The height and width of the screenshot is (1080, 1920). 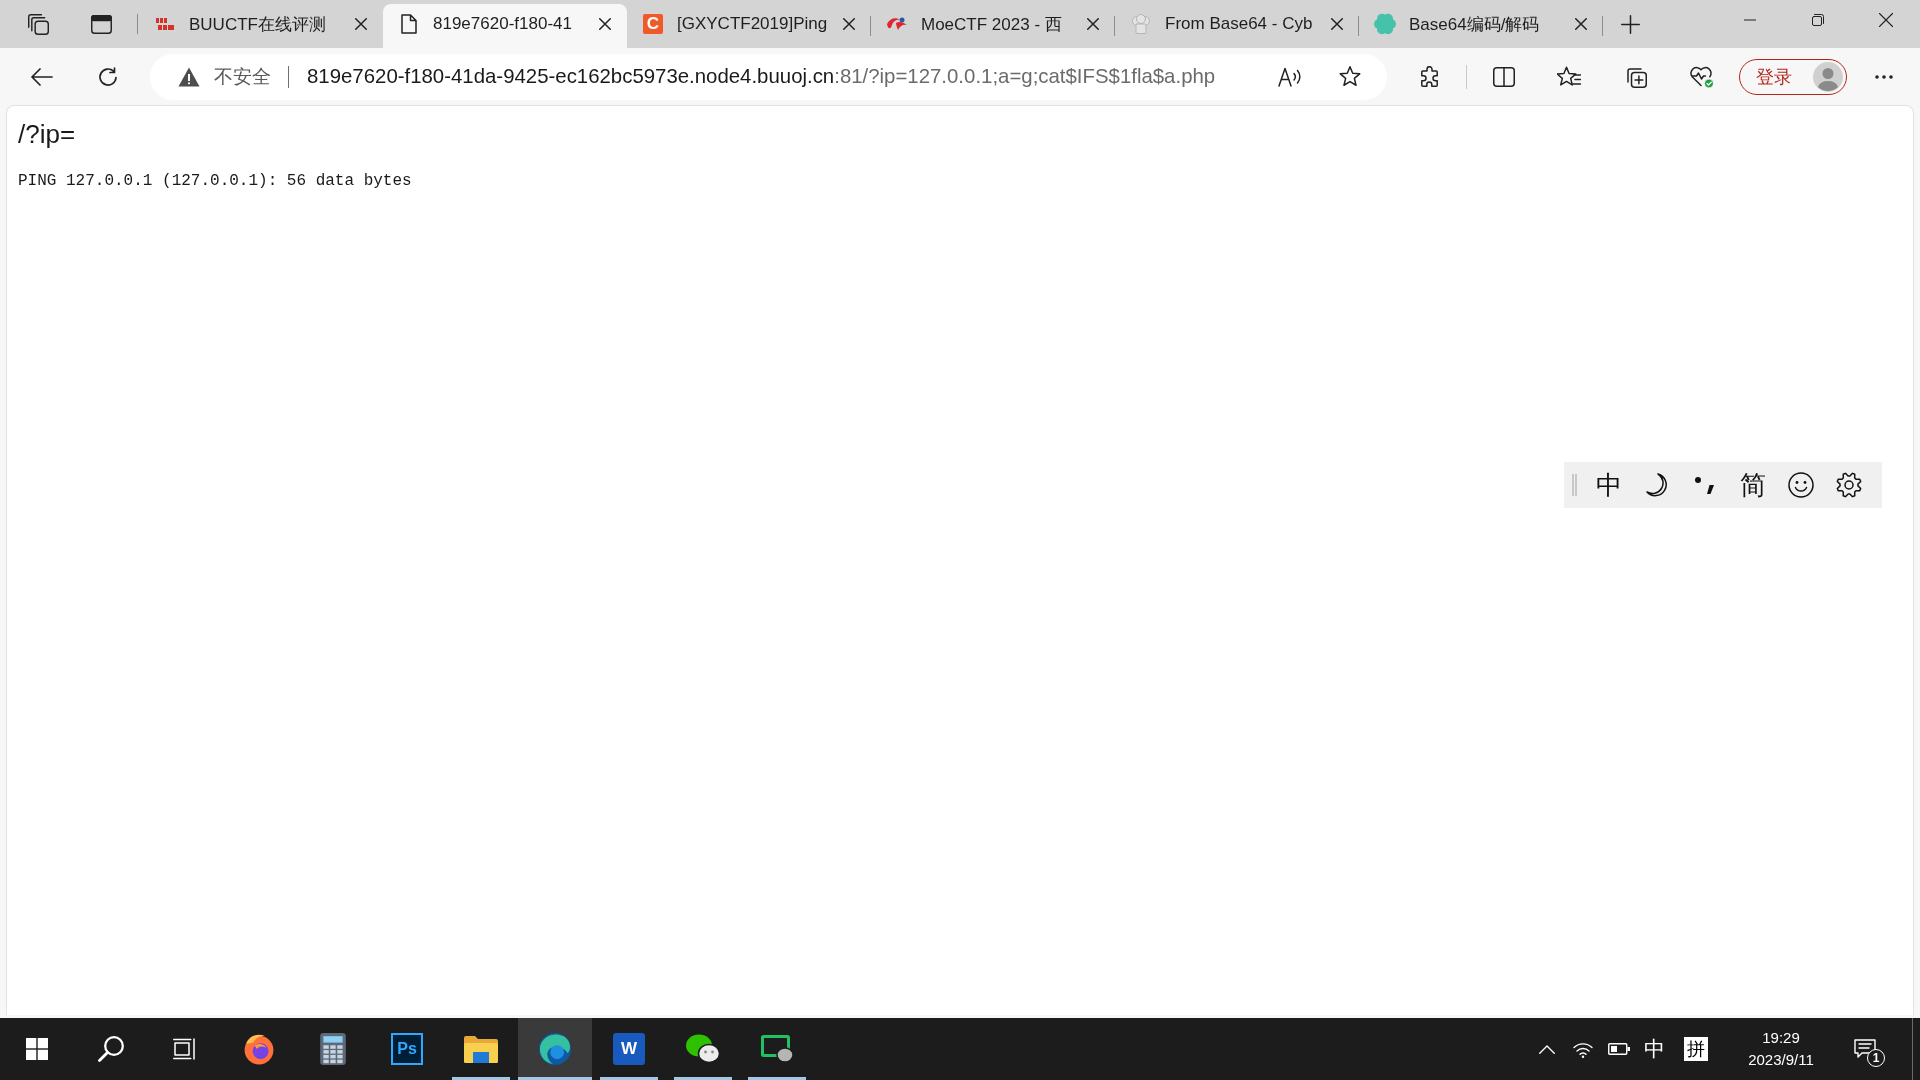 I want to click on ime-mode-button: 简, so click(x=1753, y=485).